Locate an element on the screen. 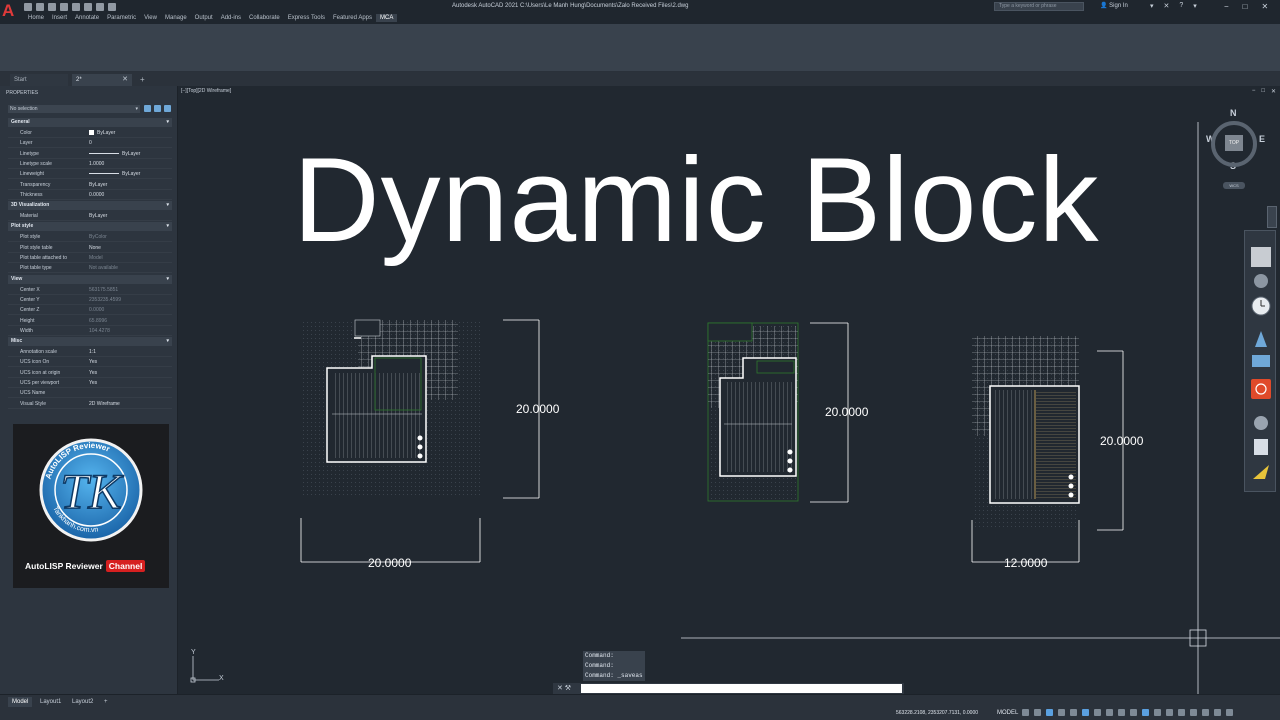 The height and width of the screenshot is (720, 1280). property-row: Plot table type Not available is located at coordinates (90, 268).